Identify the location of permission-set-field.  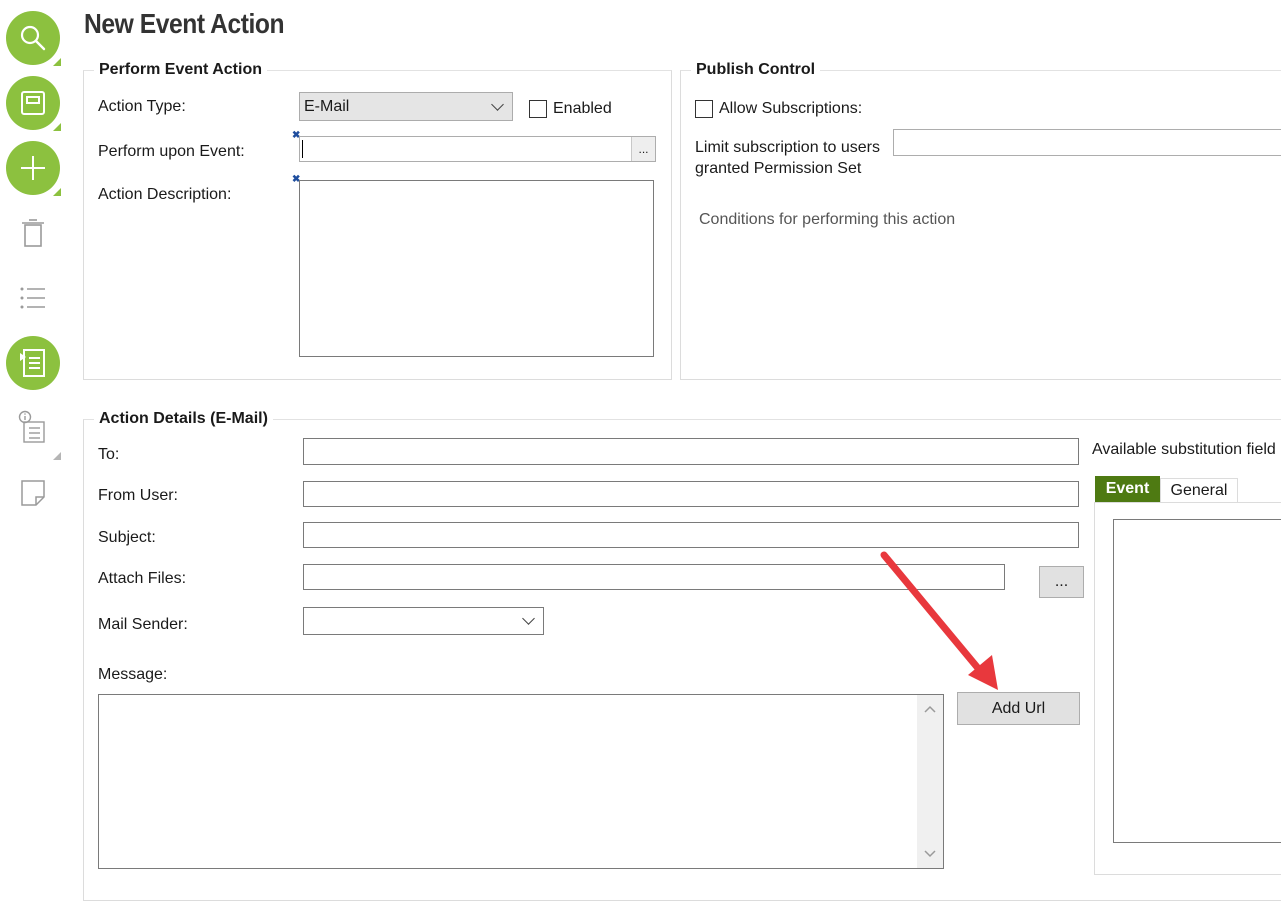
(1087, 142).